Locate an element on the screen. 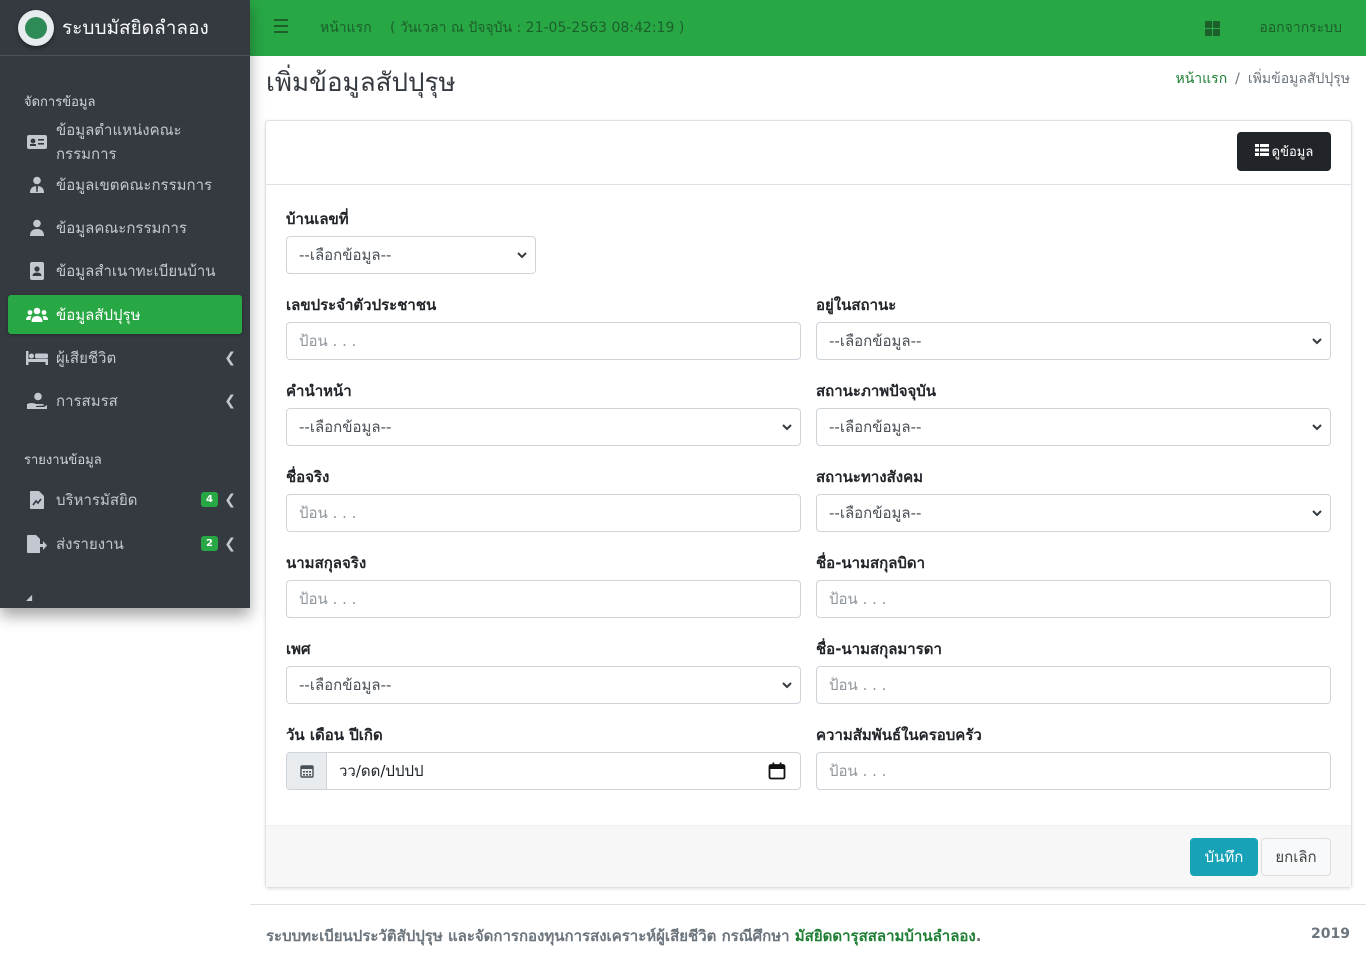 Image resolution: width=1366 pixels, height=961 pixels. sidebar-item-label: ส่งรายงาน is located at coordinates (90, 543).